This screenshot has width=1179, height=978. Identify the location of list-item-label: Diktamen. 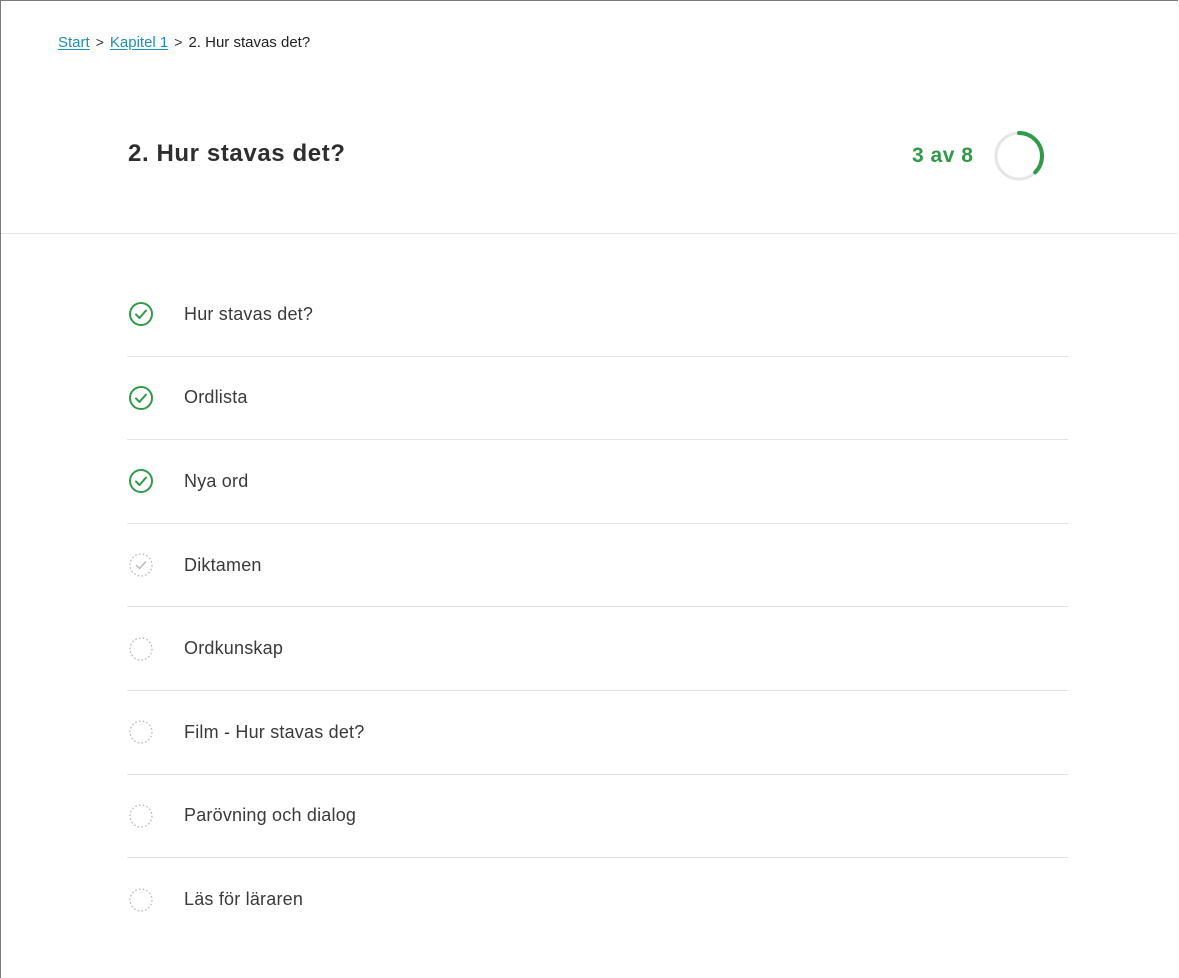
(223, 564).